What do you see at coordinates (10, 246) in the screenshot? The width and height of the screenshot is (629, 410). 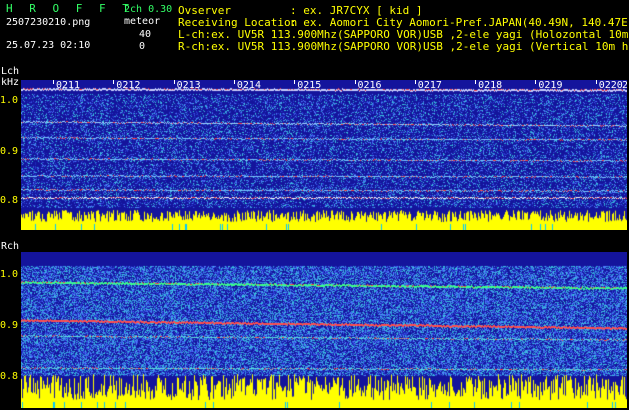 I see `rch-label: Rch` at bounding box center [10, 246].